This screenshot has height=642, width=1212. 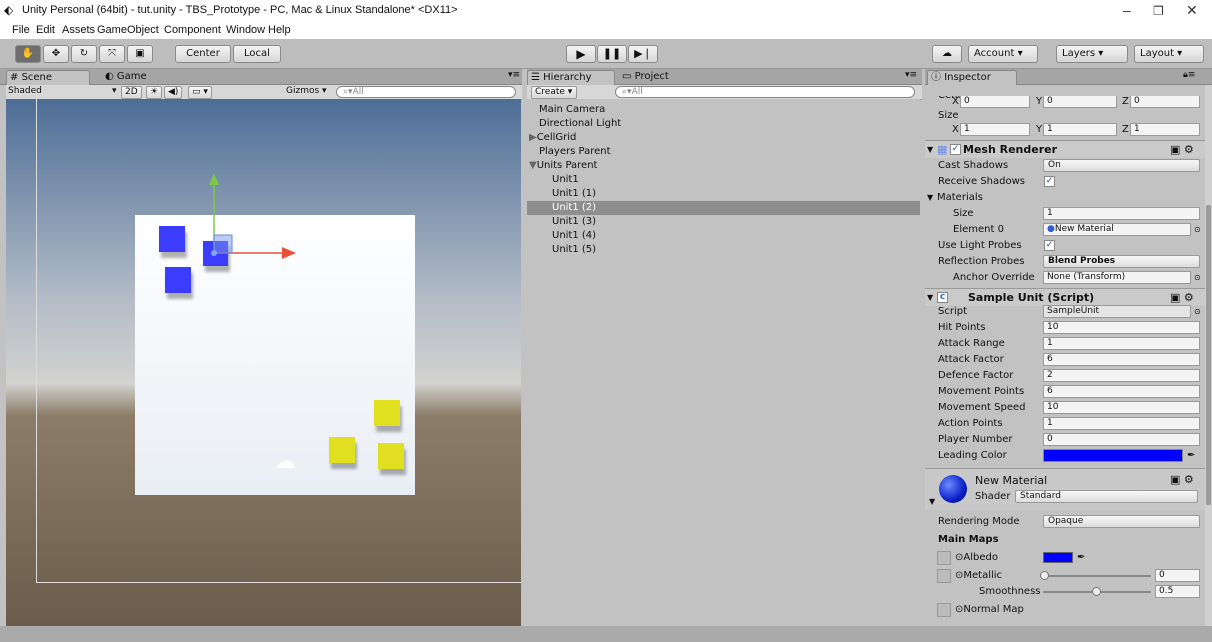 What do you see at coordinates (723, 236) in the screenshot?
I see `hierarchy-item-unit1-4: Unit1 (4)` at bounding box center [723, 236].